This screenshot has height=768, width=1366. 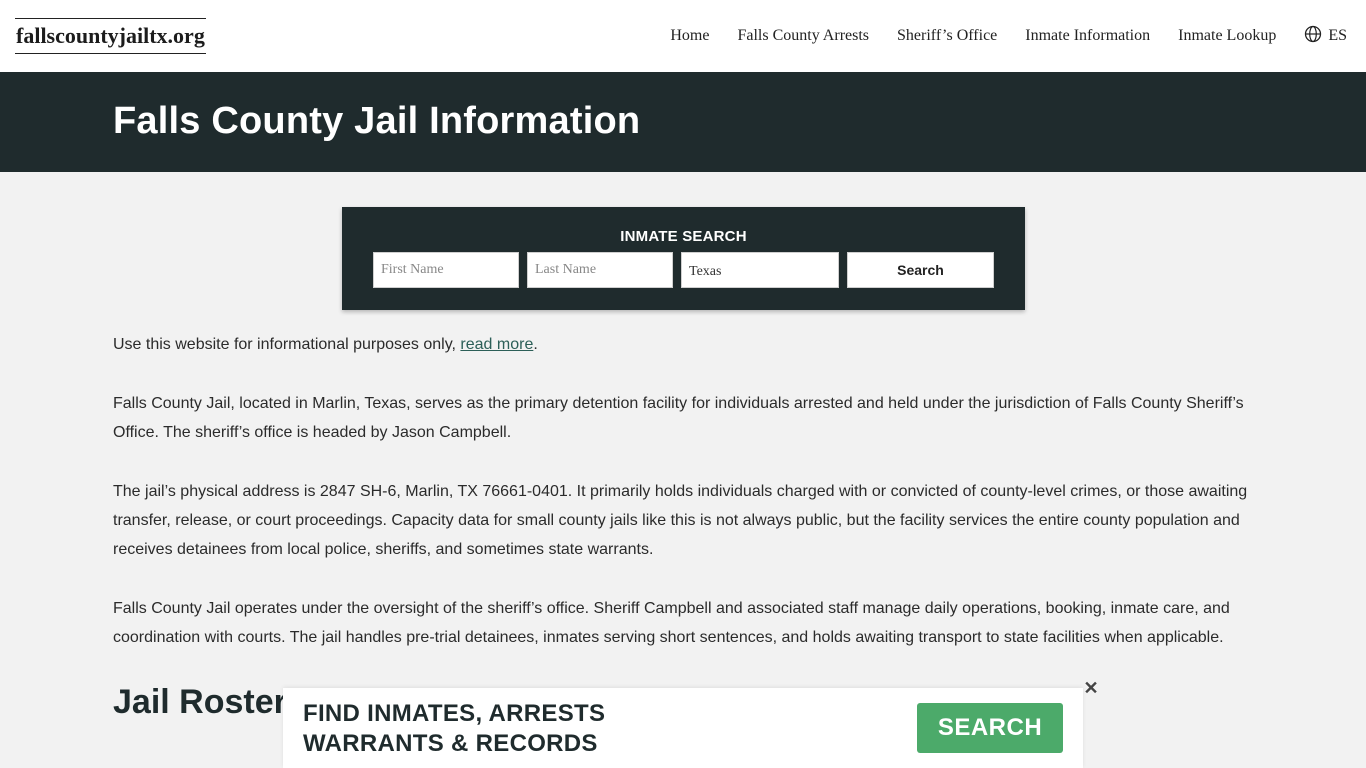 I want to click on ad-headline-line2: WARRANTS & RECORDS, so click(x=450, y=743).